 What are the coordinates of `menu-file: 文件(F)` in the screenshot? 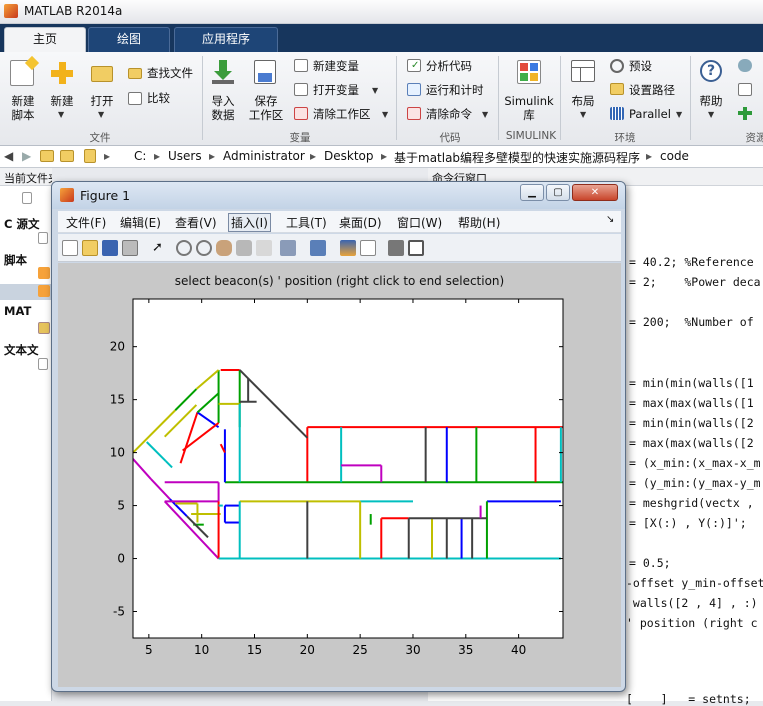 It's located at (86, 222).